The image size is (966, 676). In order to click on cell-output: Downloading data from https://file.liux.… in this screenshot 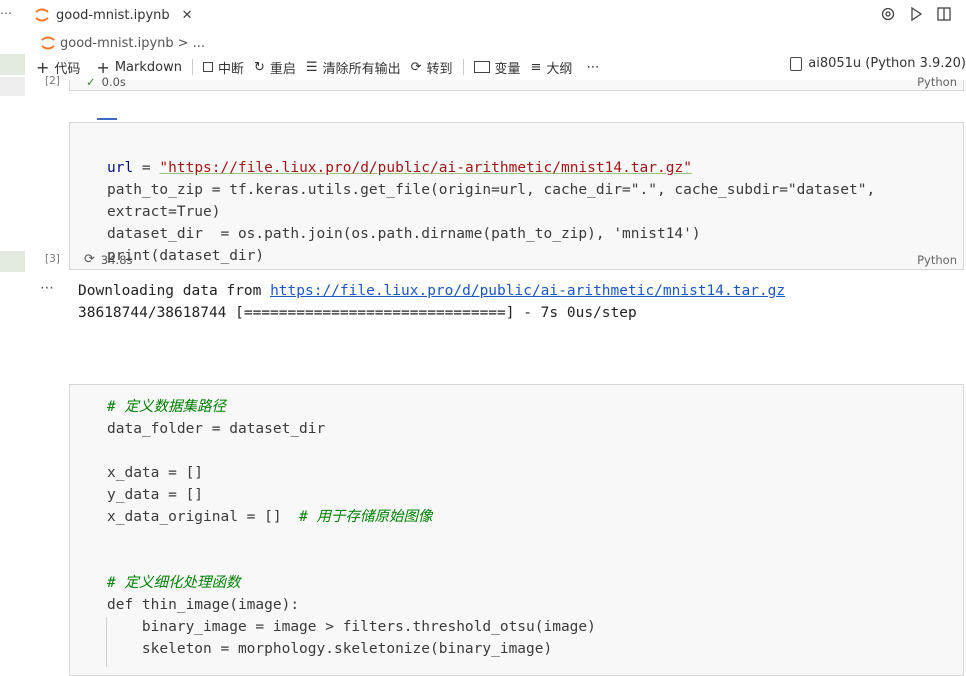, I will do `click(431, 302)`.